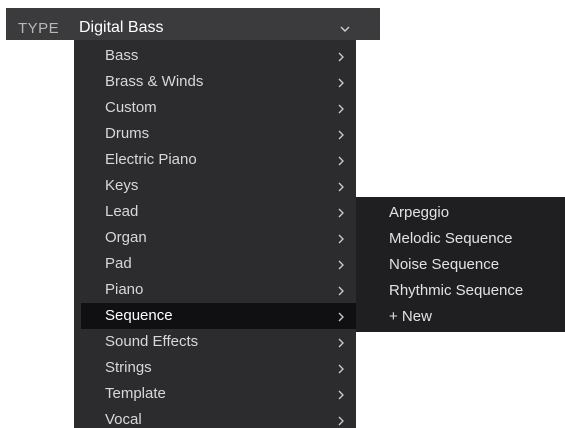 Image resolution: width=565 pixels, height=428 pixels. Describe the element at coordinates (118, 263) in the screenshot. I see `menu-item-label: Pad` at that location.